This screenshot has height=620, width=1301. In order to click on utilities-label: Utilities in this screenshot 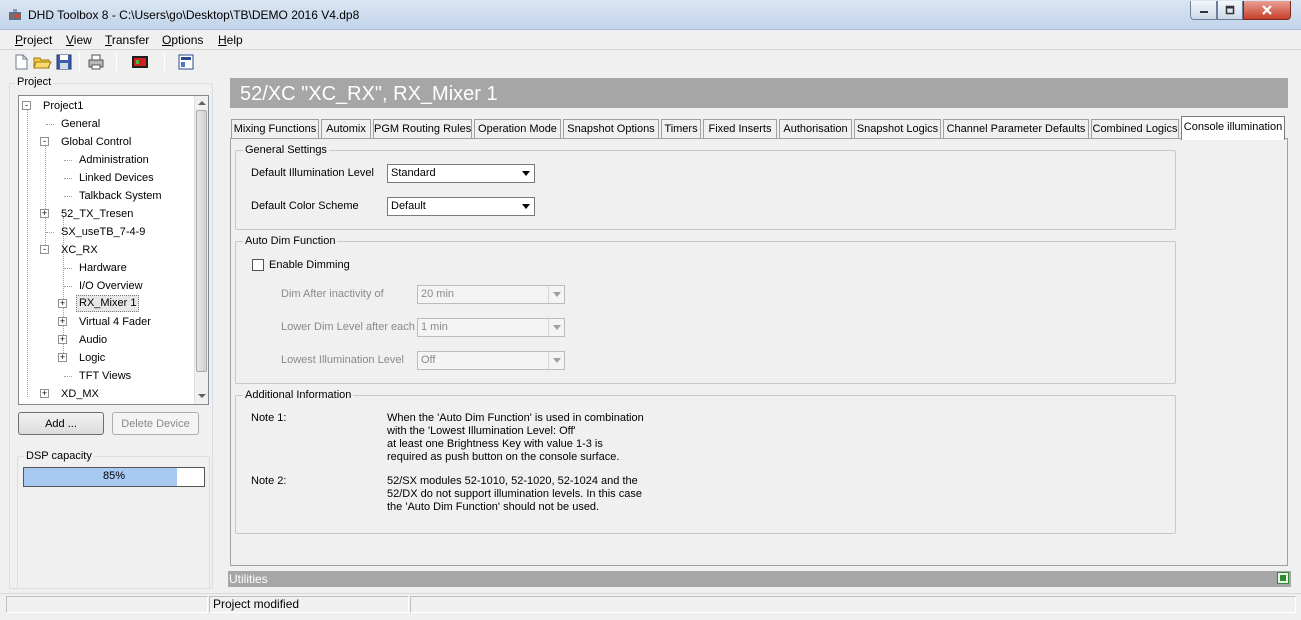, I will do `click(248, 579)`.